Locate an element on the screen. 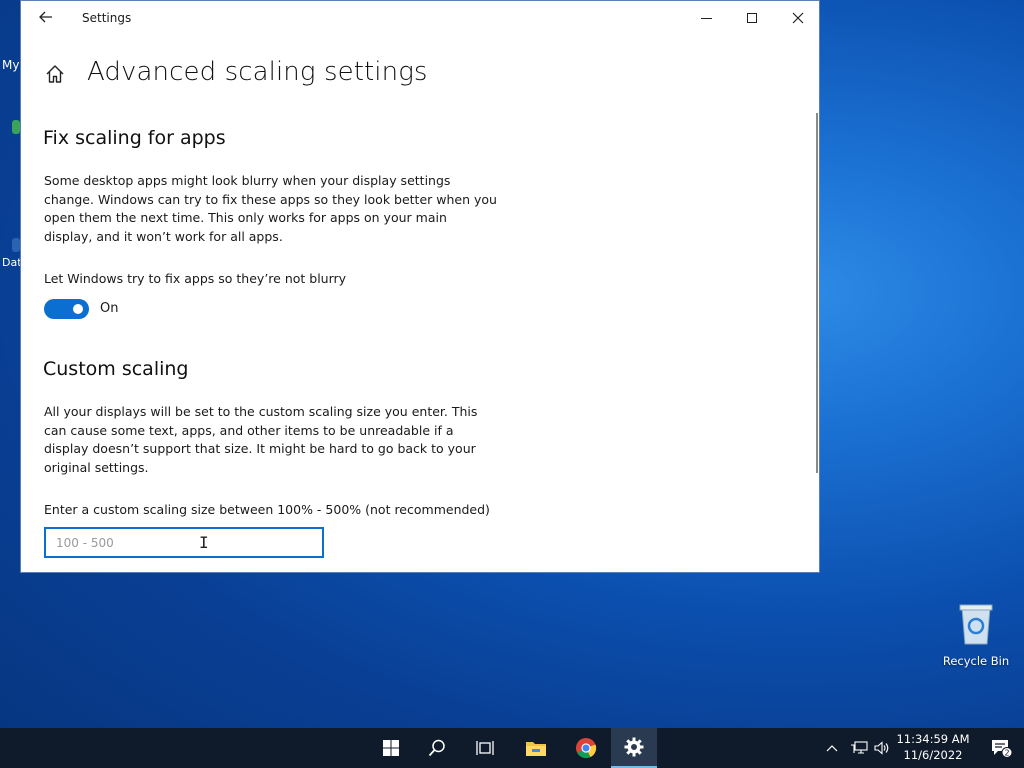 Image resolution: width=1024 pixels, height=768 pixels. volume-icon is located at coordinates (881, 748).